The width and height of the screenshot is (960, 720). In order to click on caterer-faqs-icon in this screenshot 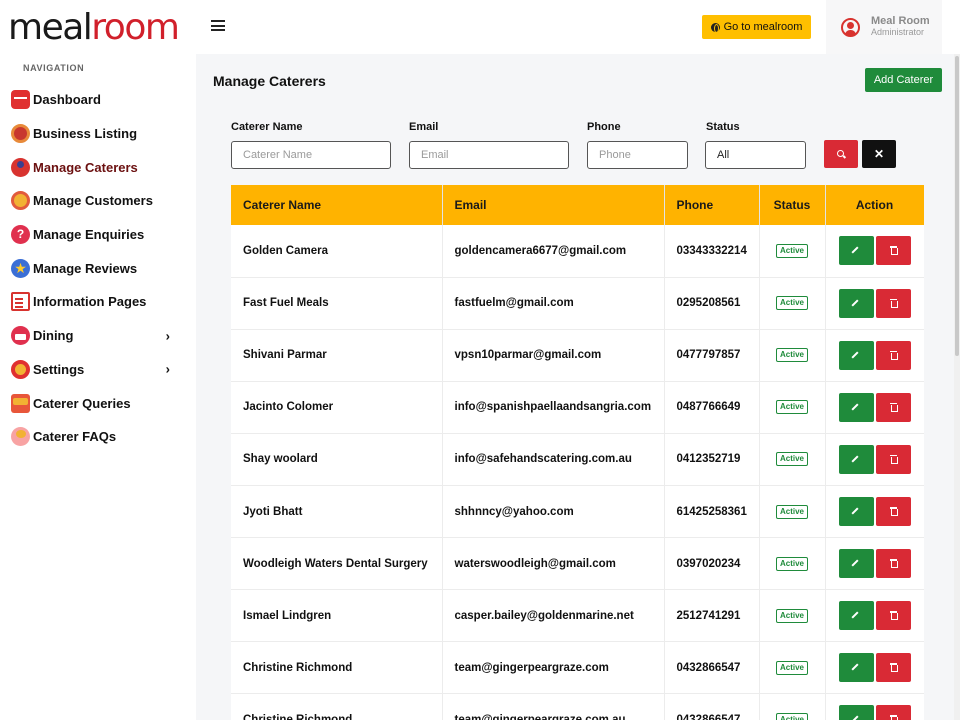, I will do `click(20, 437)`.